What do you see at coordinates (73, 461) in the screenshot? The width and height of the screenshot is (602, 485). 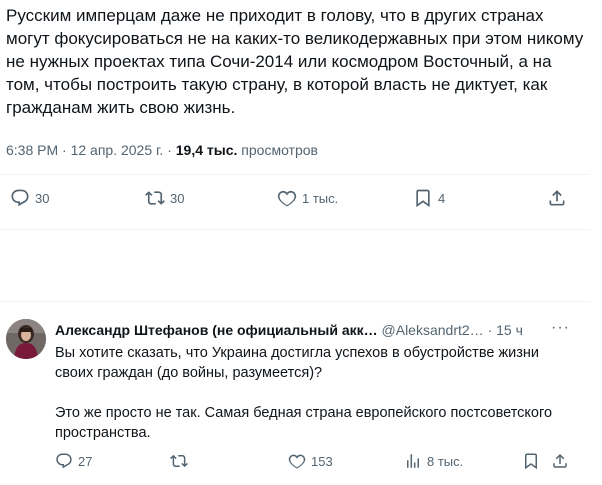 I see `reply-button: 27` at bounding box center [73, 461].